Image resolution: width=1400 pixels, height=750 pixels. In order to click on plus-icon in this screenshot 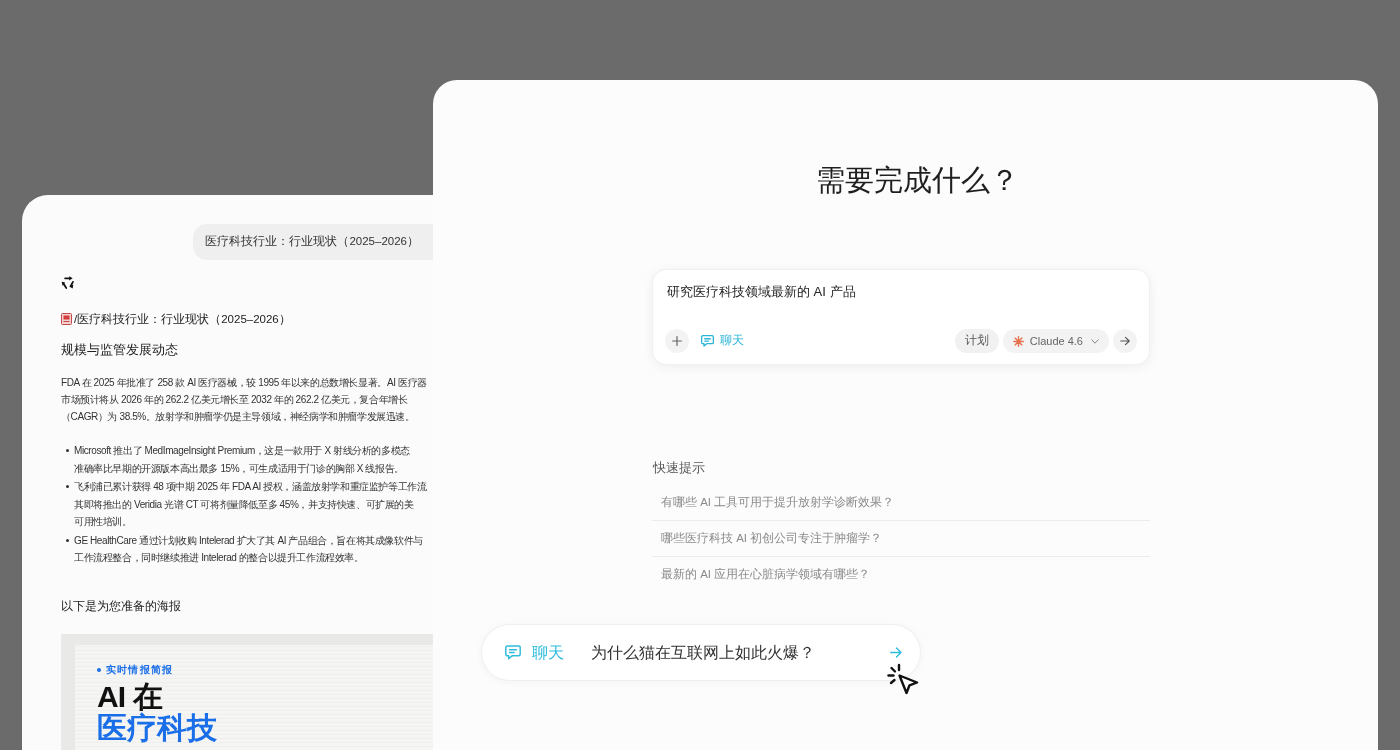, I will do `click(677, 341)`.